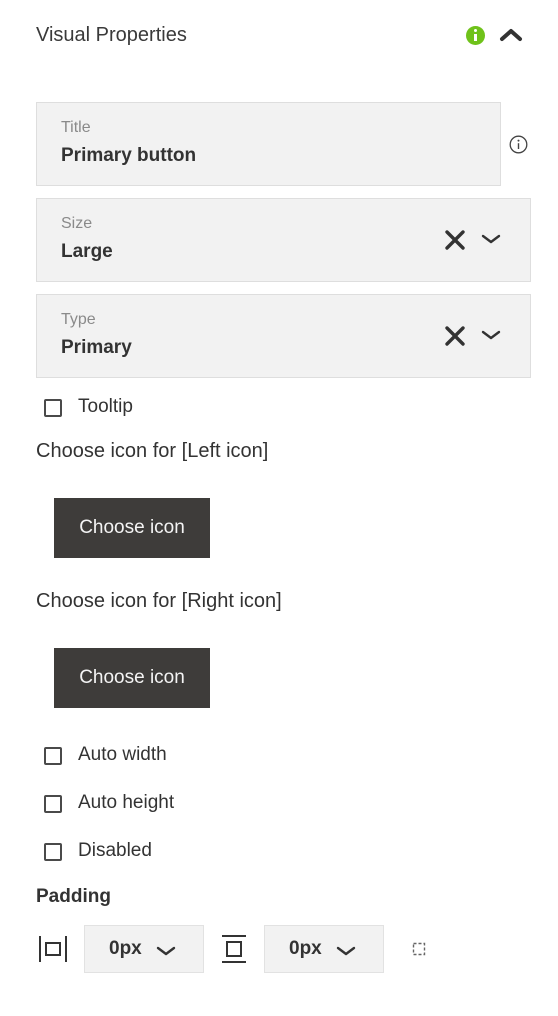  Describe the element at coordinates (78, 319) in the screenshot. I see `type-select-label: Type` at that location.